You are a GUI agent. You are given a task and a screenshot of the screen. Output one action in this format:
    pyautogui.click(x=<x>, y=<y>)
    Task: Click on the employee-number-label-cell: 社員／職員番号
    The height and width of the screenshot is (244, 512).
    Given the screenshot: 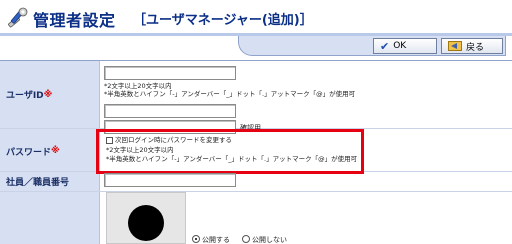 What is the action you would take?
    pyautogui.click(x=50, y=181)
    